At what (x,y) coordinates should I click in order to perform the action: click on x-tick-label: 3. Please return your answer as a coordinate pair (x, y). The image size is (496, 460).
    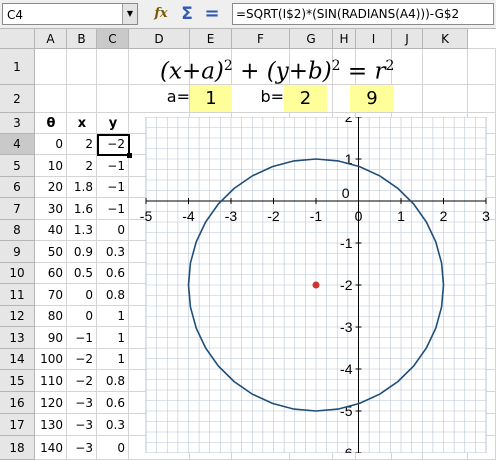
    Looking at the image, I should click on (486, 216).